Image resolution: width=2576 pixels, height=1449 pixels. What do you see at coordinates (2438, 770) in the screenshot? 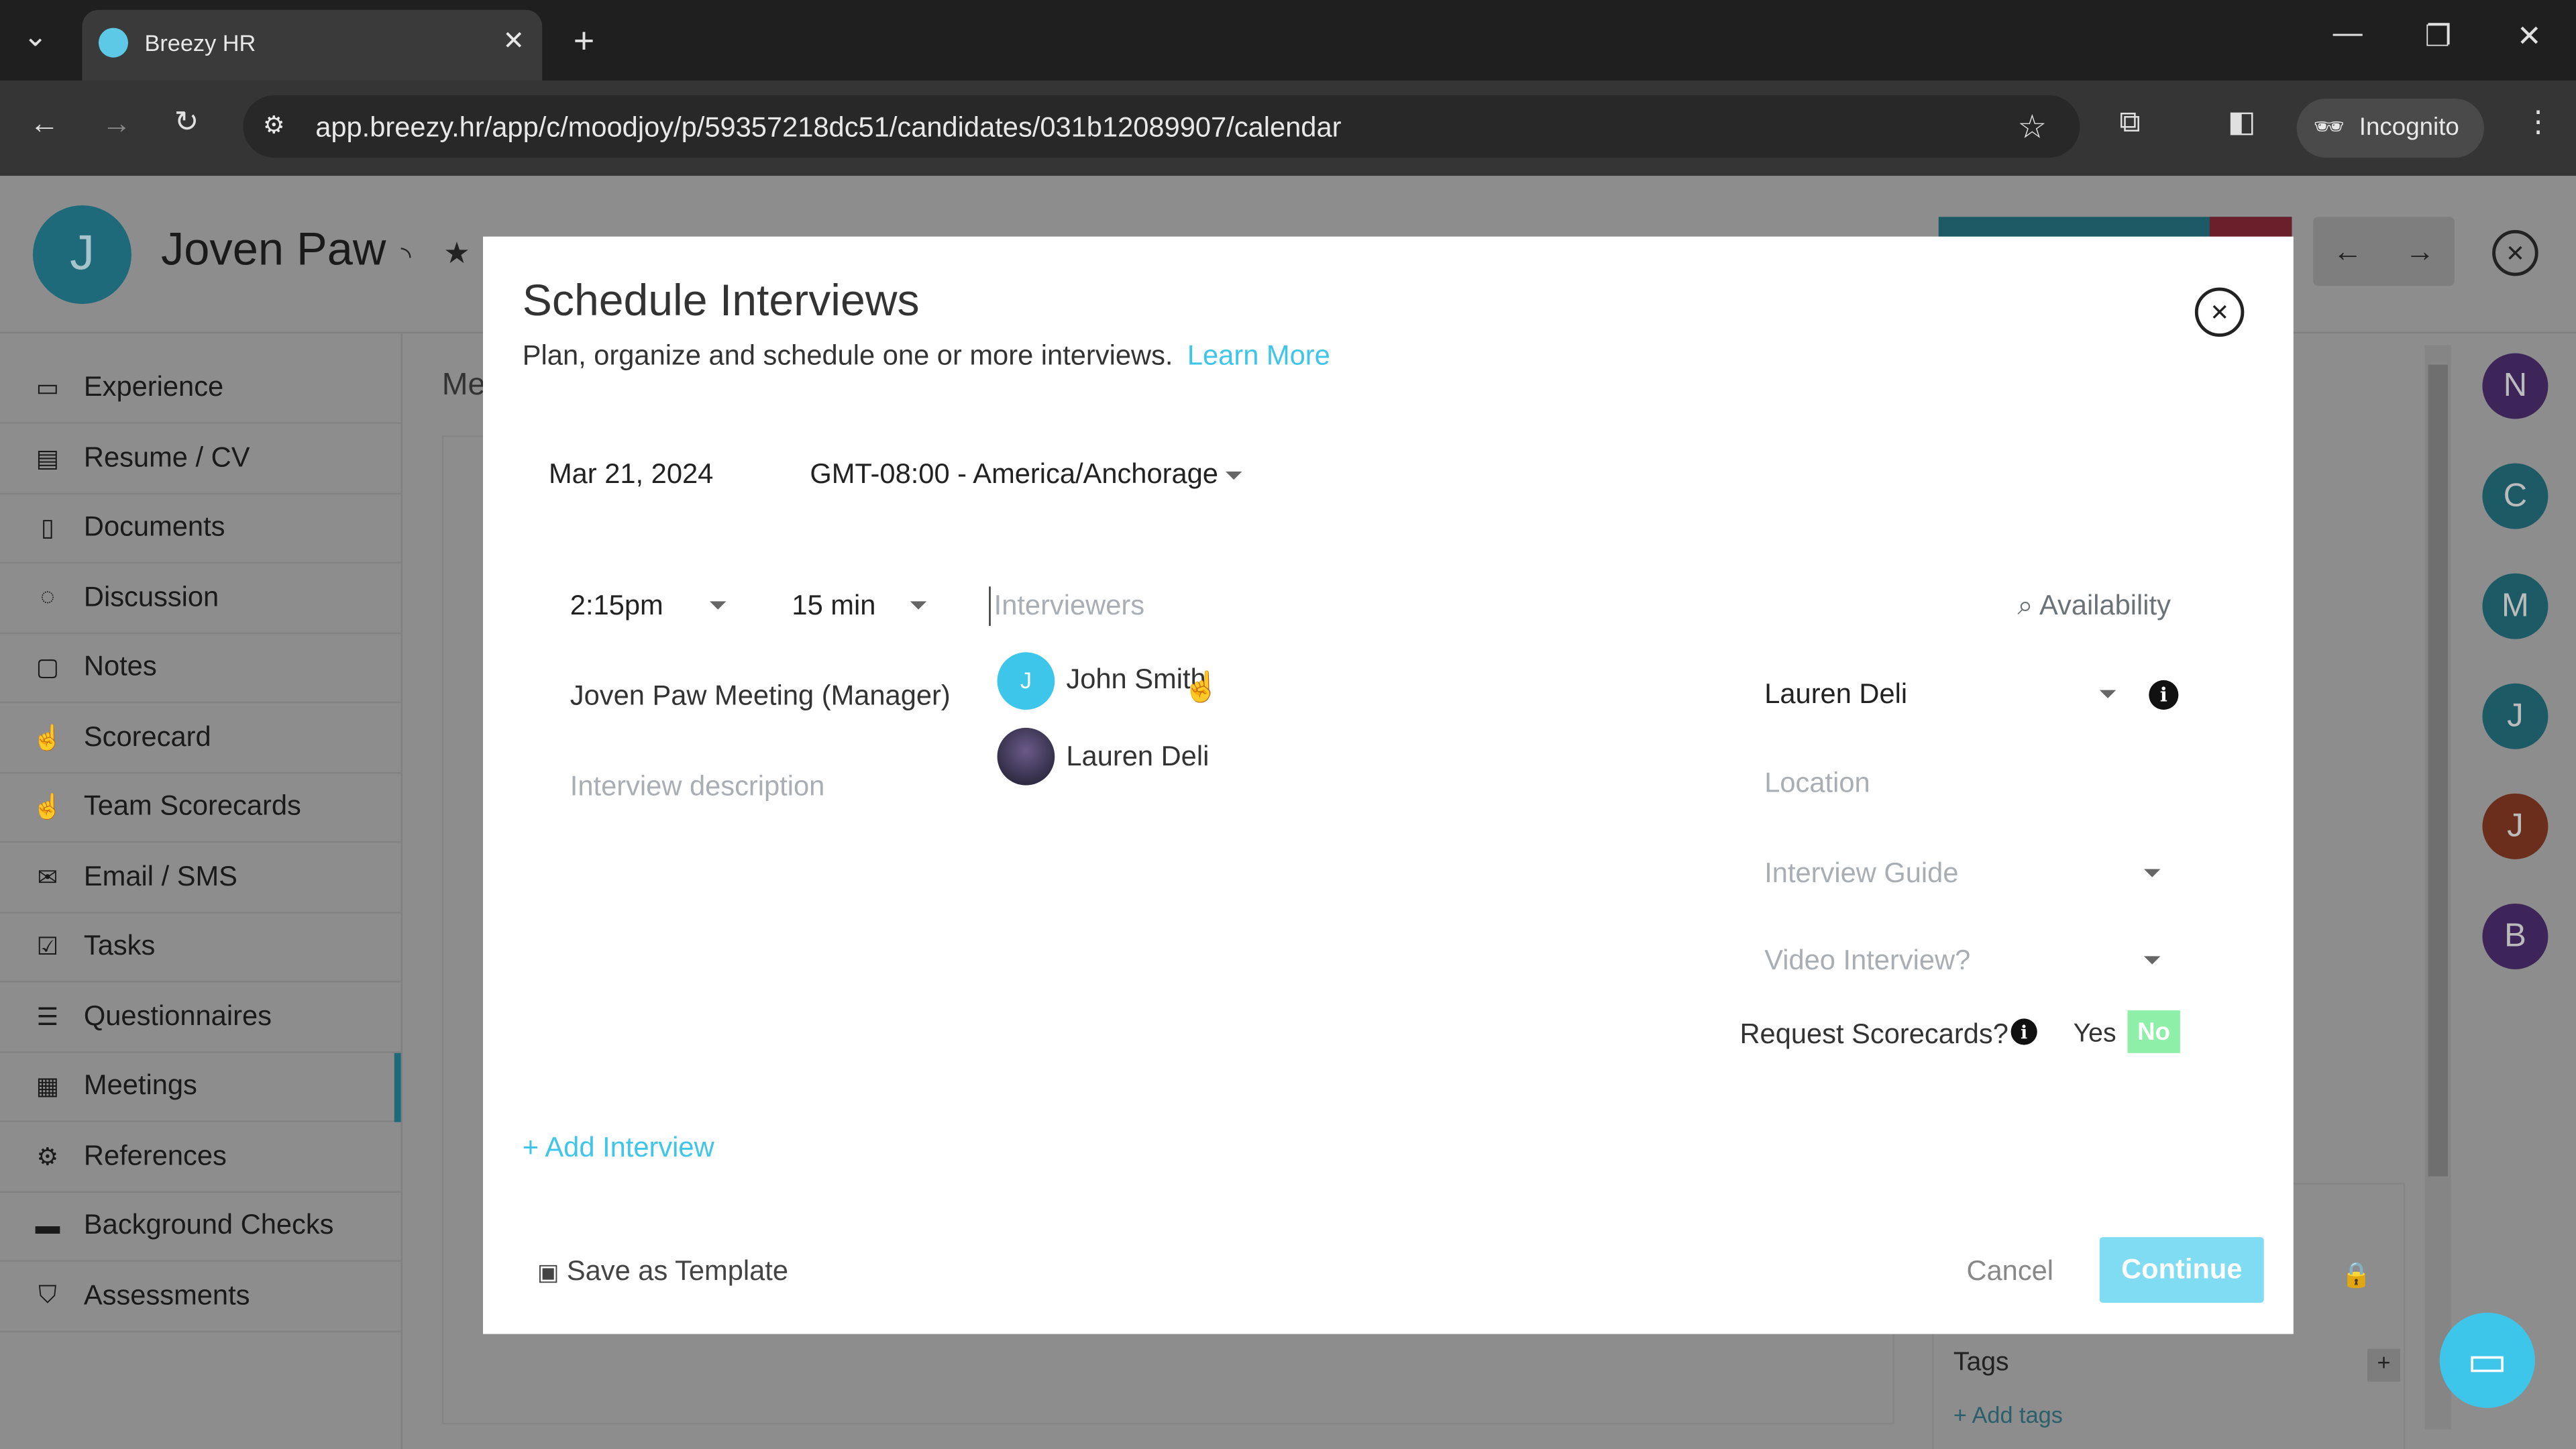
I see `scrollbar-thumb` at bounding box center [2438, 770].